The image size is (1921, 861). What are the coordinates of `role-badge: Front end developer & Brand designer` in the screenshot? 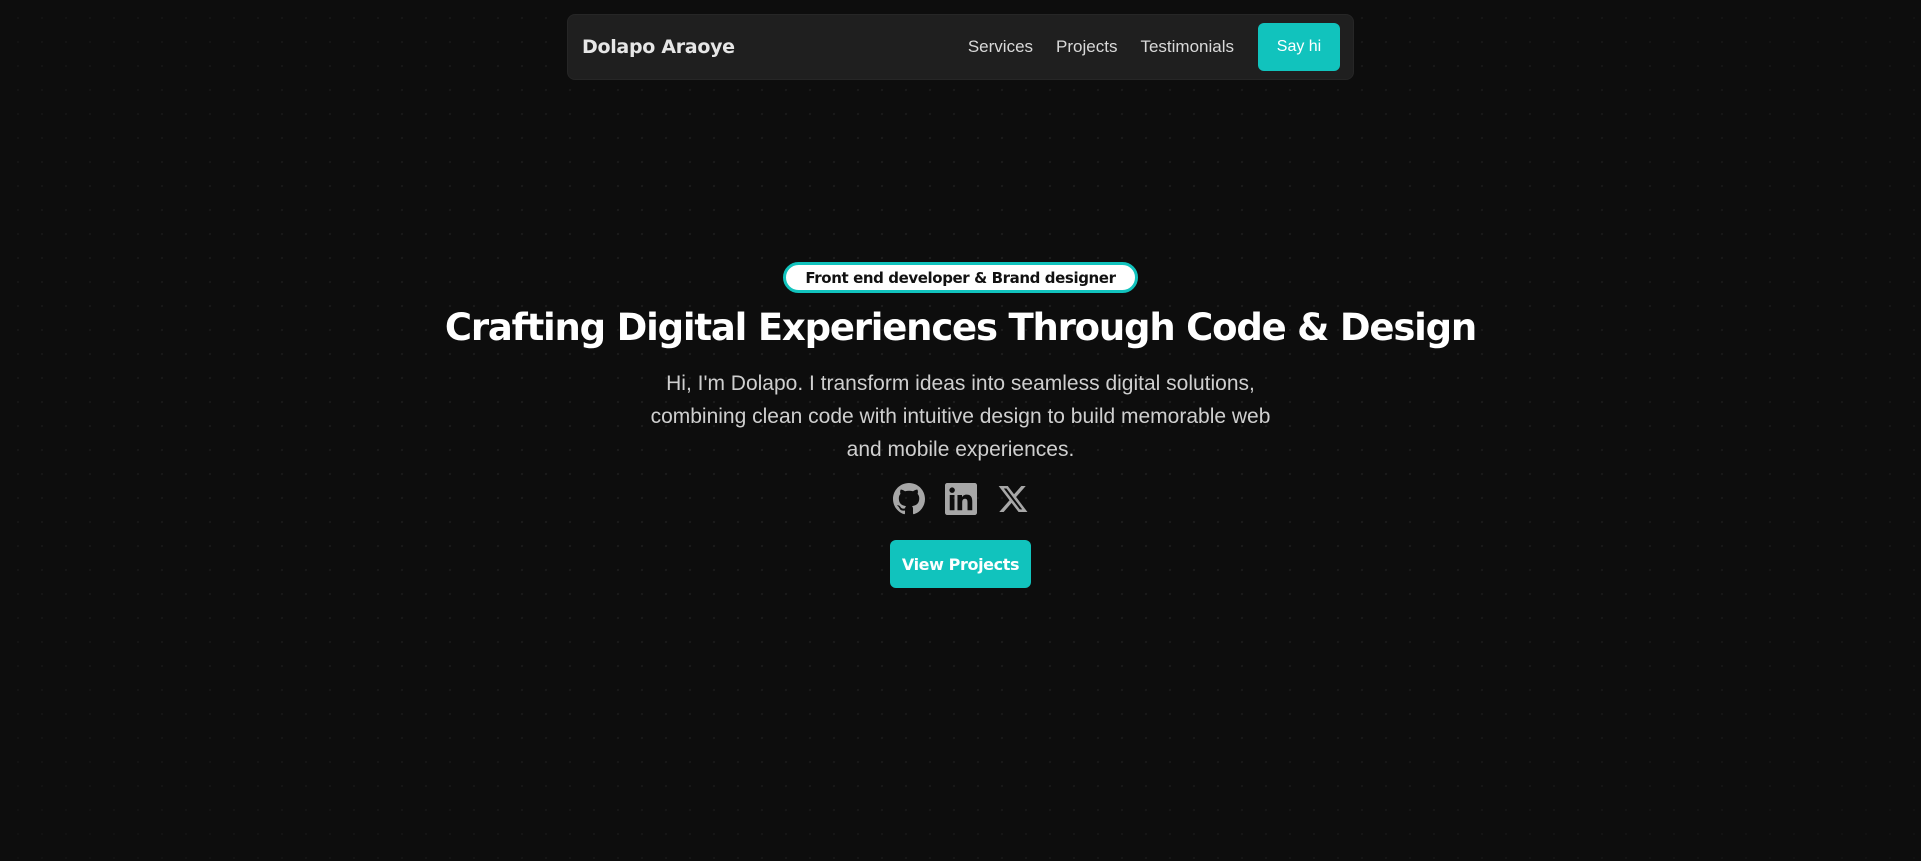 It's located at (960, 277).